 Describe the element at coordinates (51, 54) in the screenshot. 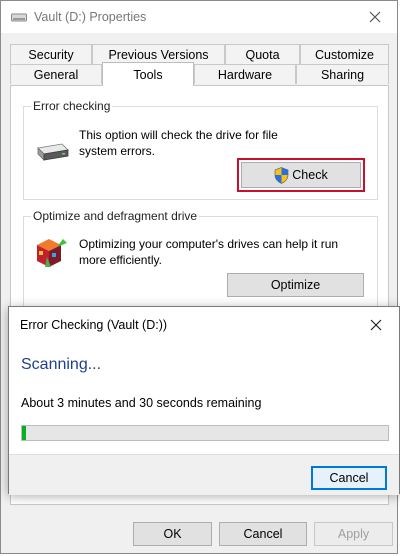

I see `tab-security: Security` at that location.